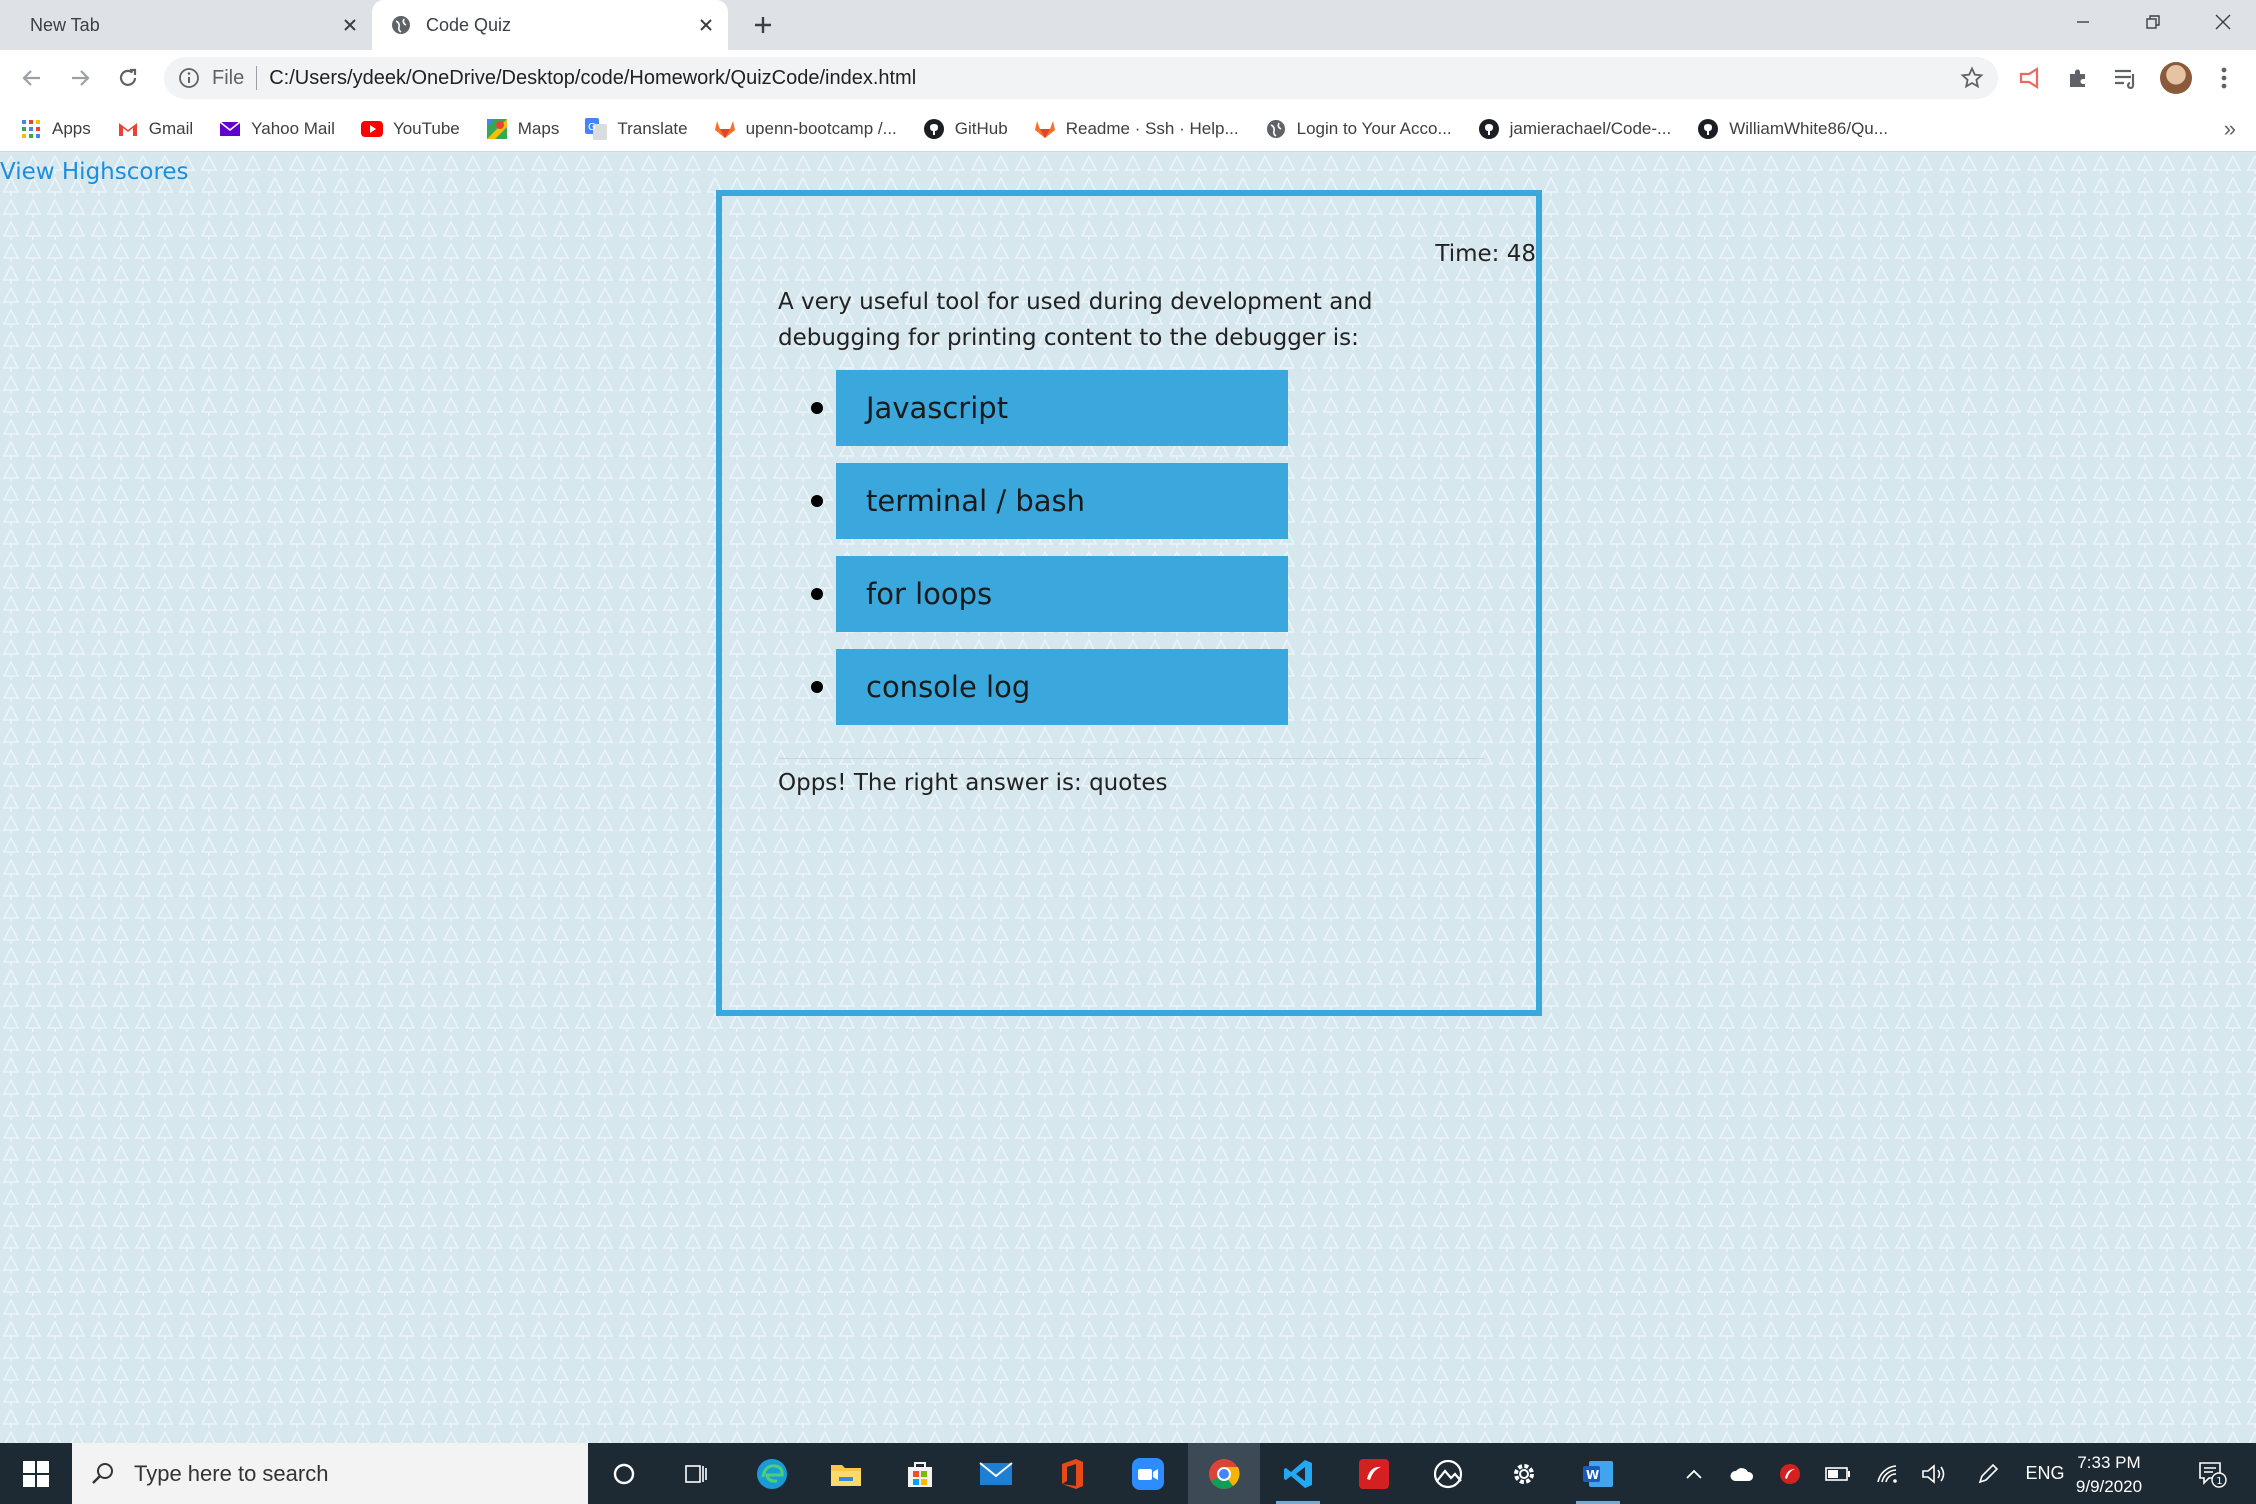 The width and height of the screenshot is (2256, 1504). I want to click on extensions-puzzle-icon, so click(2078, 78).